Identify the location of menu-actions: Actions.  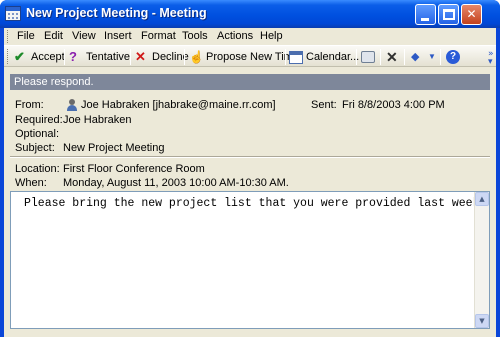
(235, 36).